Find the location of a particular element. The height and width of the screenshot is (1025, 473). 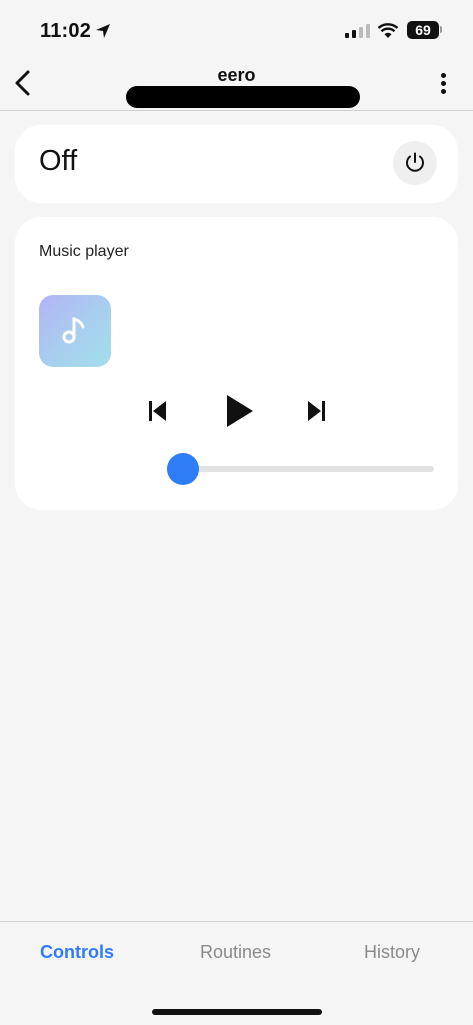

more-vertical-icon is located at coordinates (443, 85).